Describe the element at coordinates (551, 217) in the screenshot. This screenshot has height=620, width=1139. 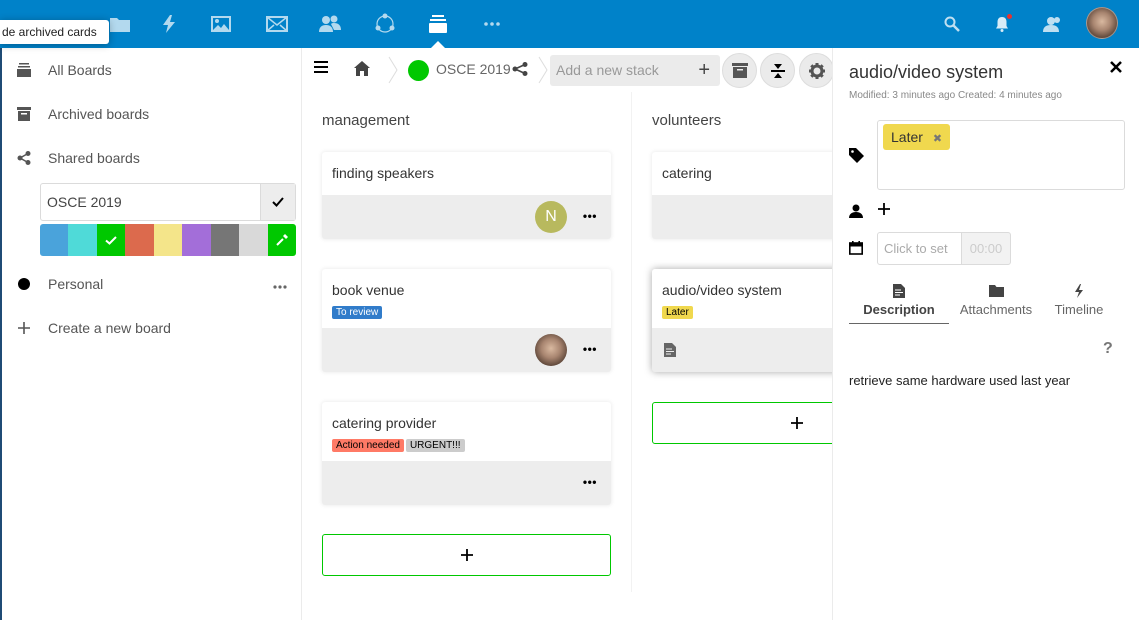
I see `assignee-avatar: N` at that location.